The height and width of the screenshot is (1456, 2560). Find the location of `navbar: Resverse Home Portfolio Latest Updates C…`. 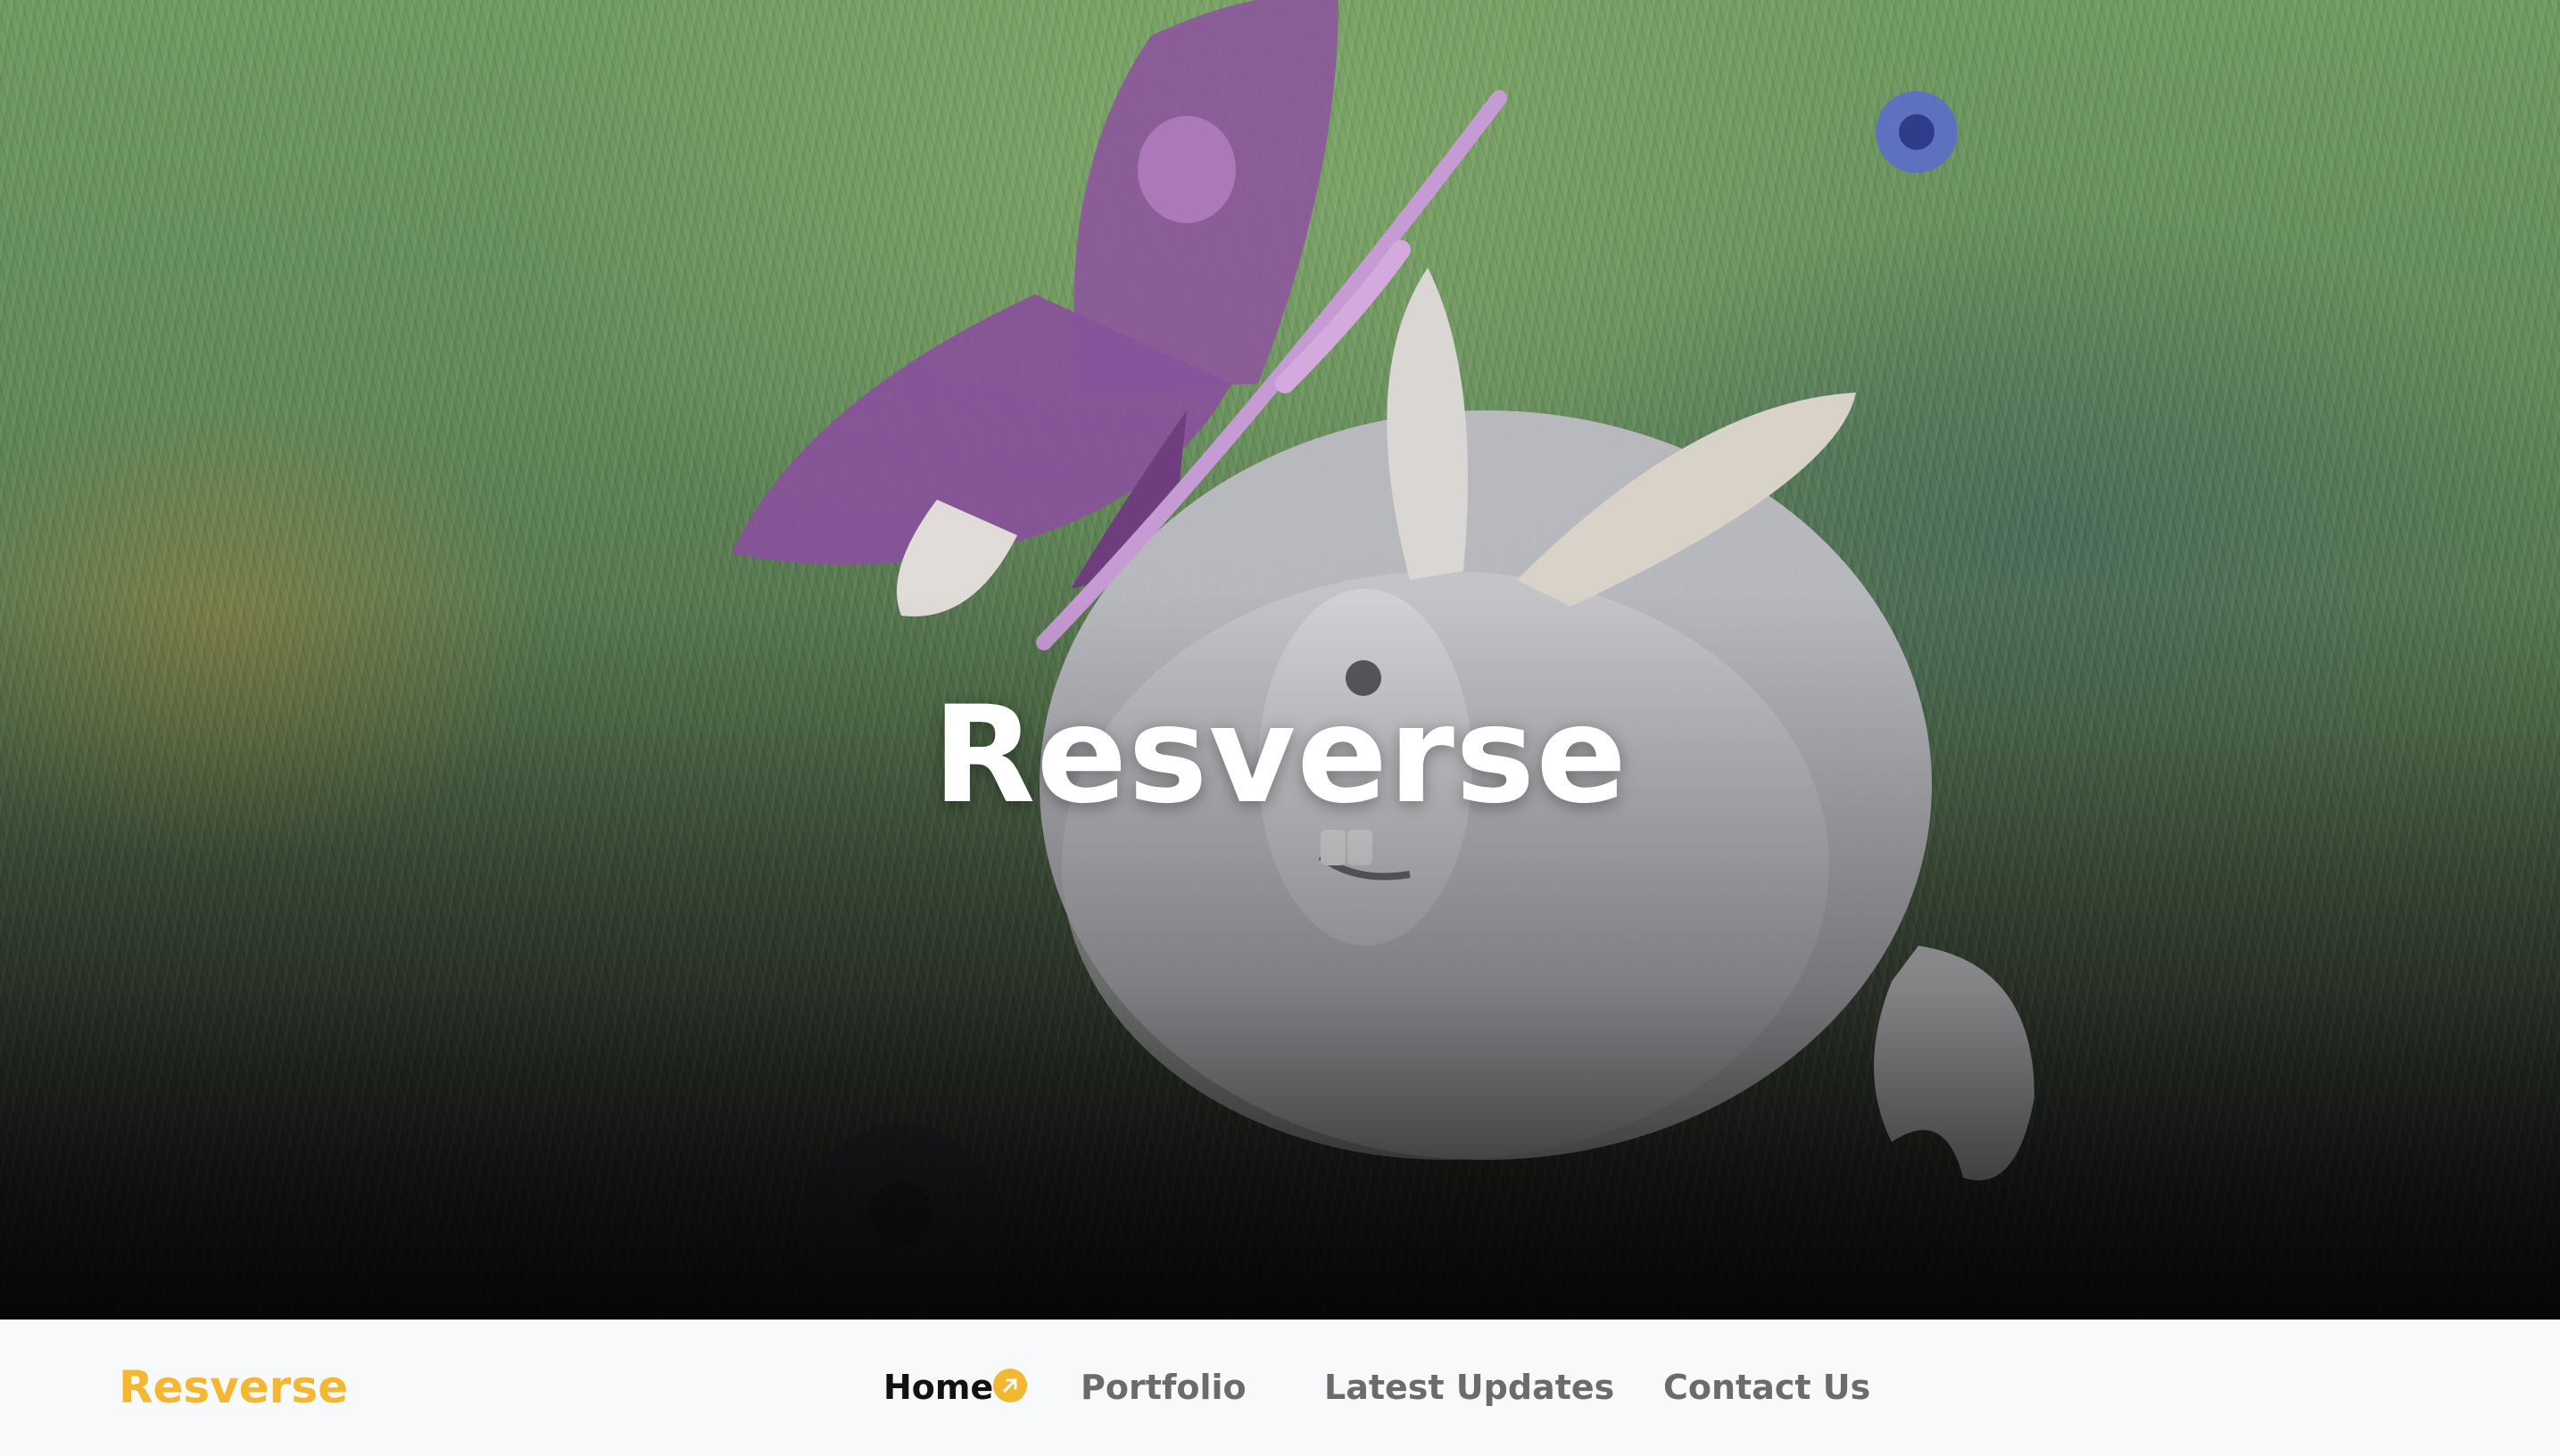

navbar: Resverse Home Portfolio Latest Updates C… is located at coordinates (1280, 1388).